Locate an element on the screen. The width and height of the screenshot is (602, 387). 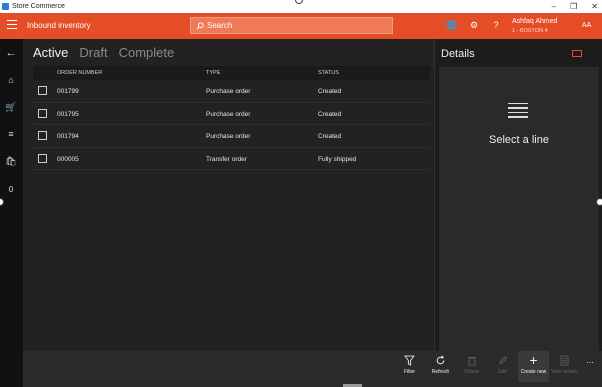
refresh-icon is located at coordinates (440, 360).